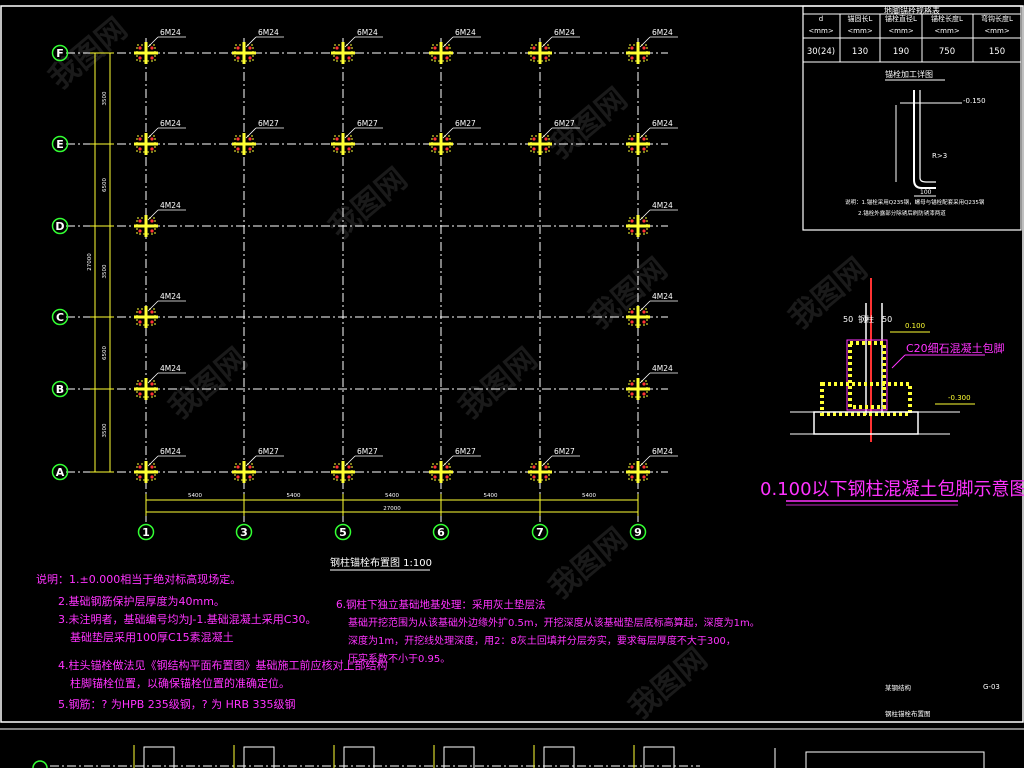  Describe the element at coordinates (180, 683) in the screenshot. I see `note-line: 柱脚锚栓位置，以确保锚栓位置的准确定位。` at that location.